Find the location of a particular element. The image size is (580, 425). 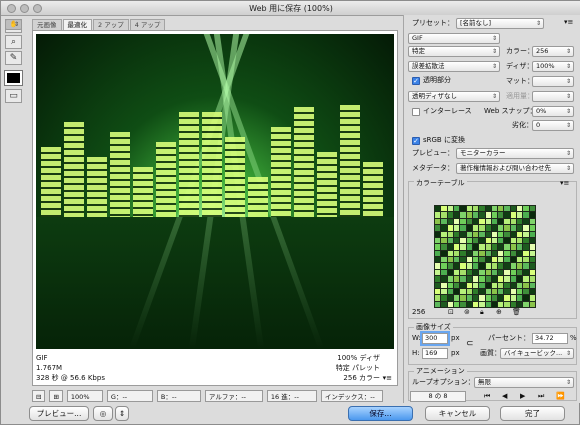

next-frame-icon: ⏭ is located at coordinates (541, 396).